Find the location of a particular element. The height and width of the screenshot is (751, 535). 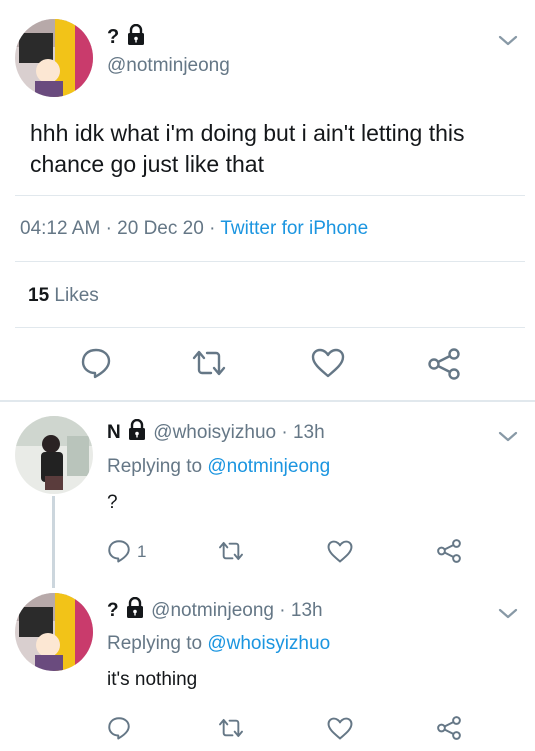

tweet-time: 04:12 AM is located at coordinates (60, 228).